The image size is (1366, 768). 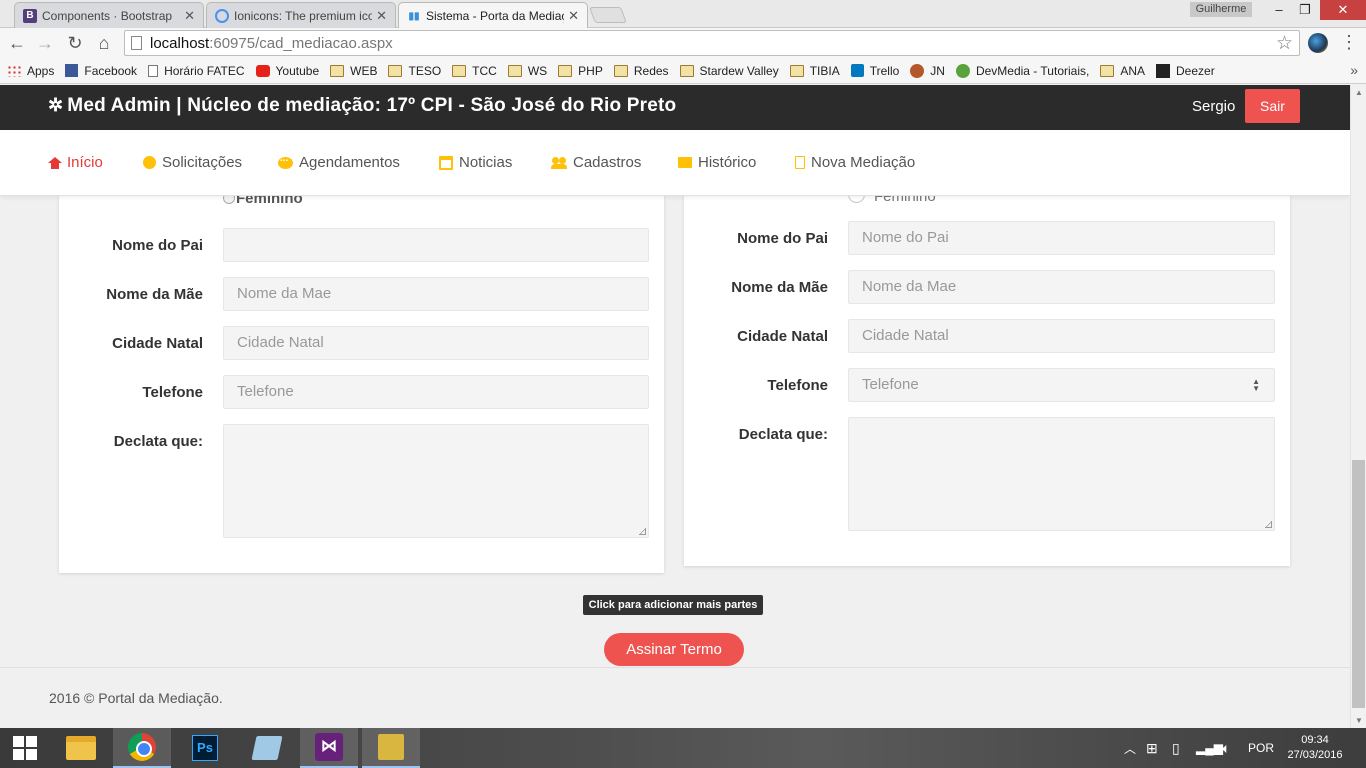 I want to click on number-spinner-icon: ▲ ▼, so click(x=1256, y=385).